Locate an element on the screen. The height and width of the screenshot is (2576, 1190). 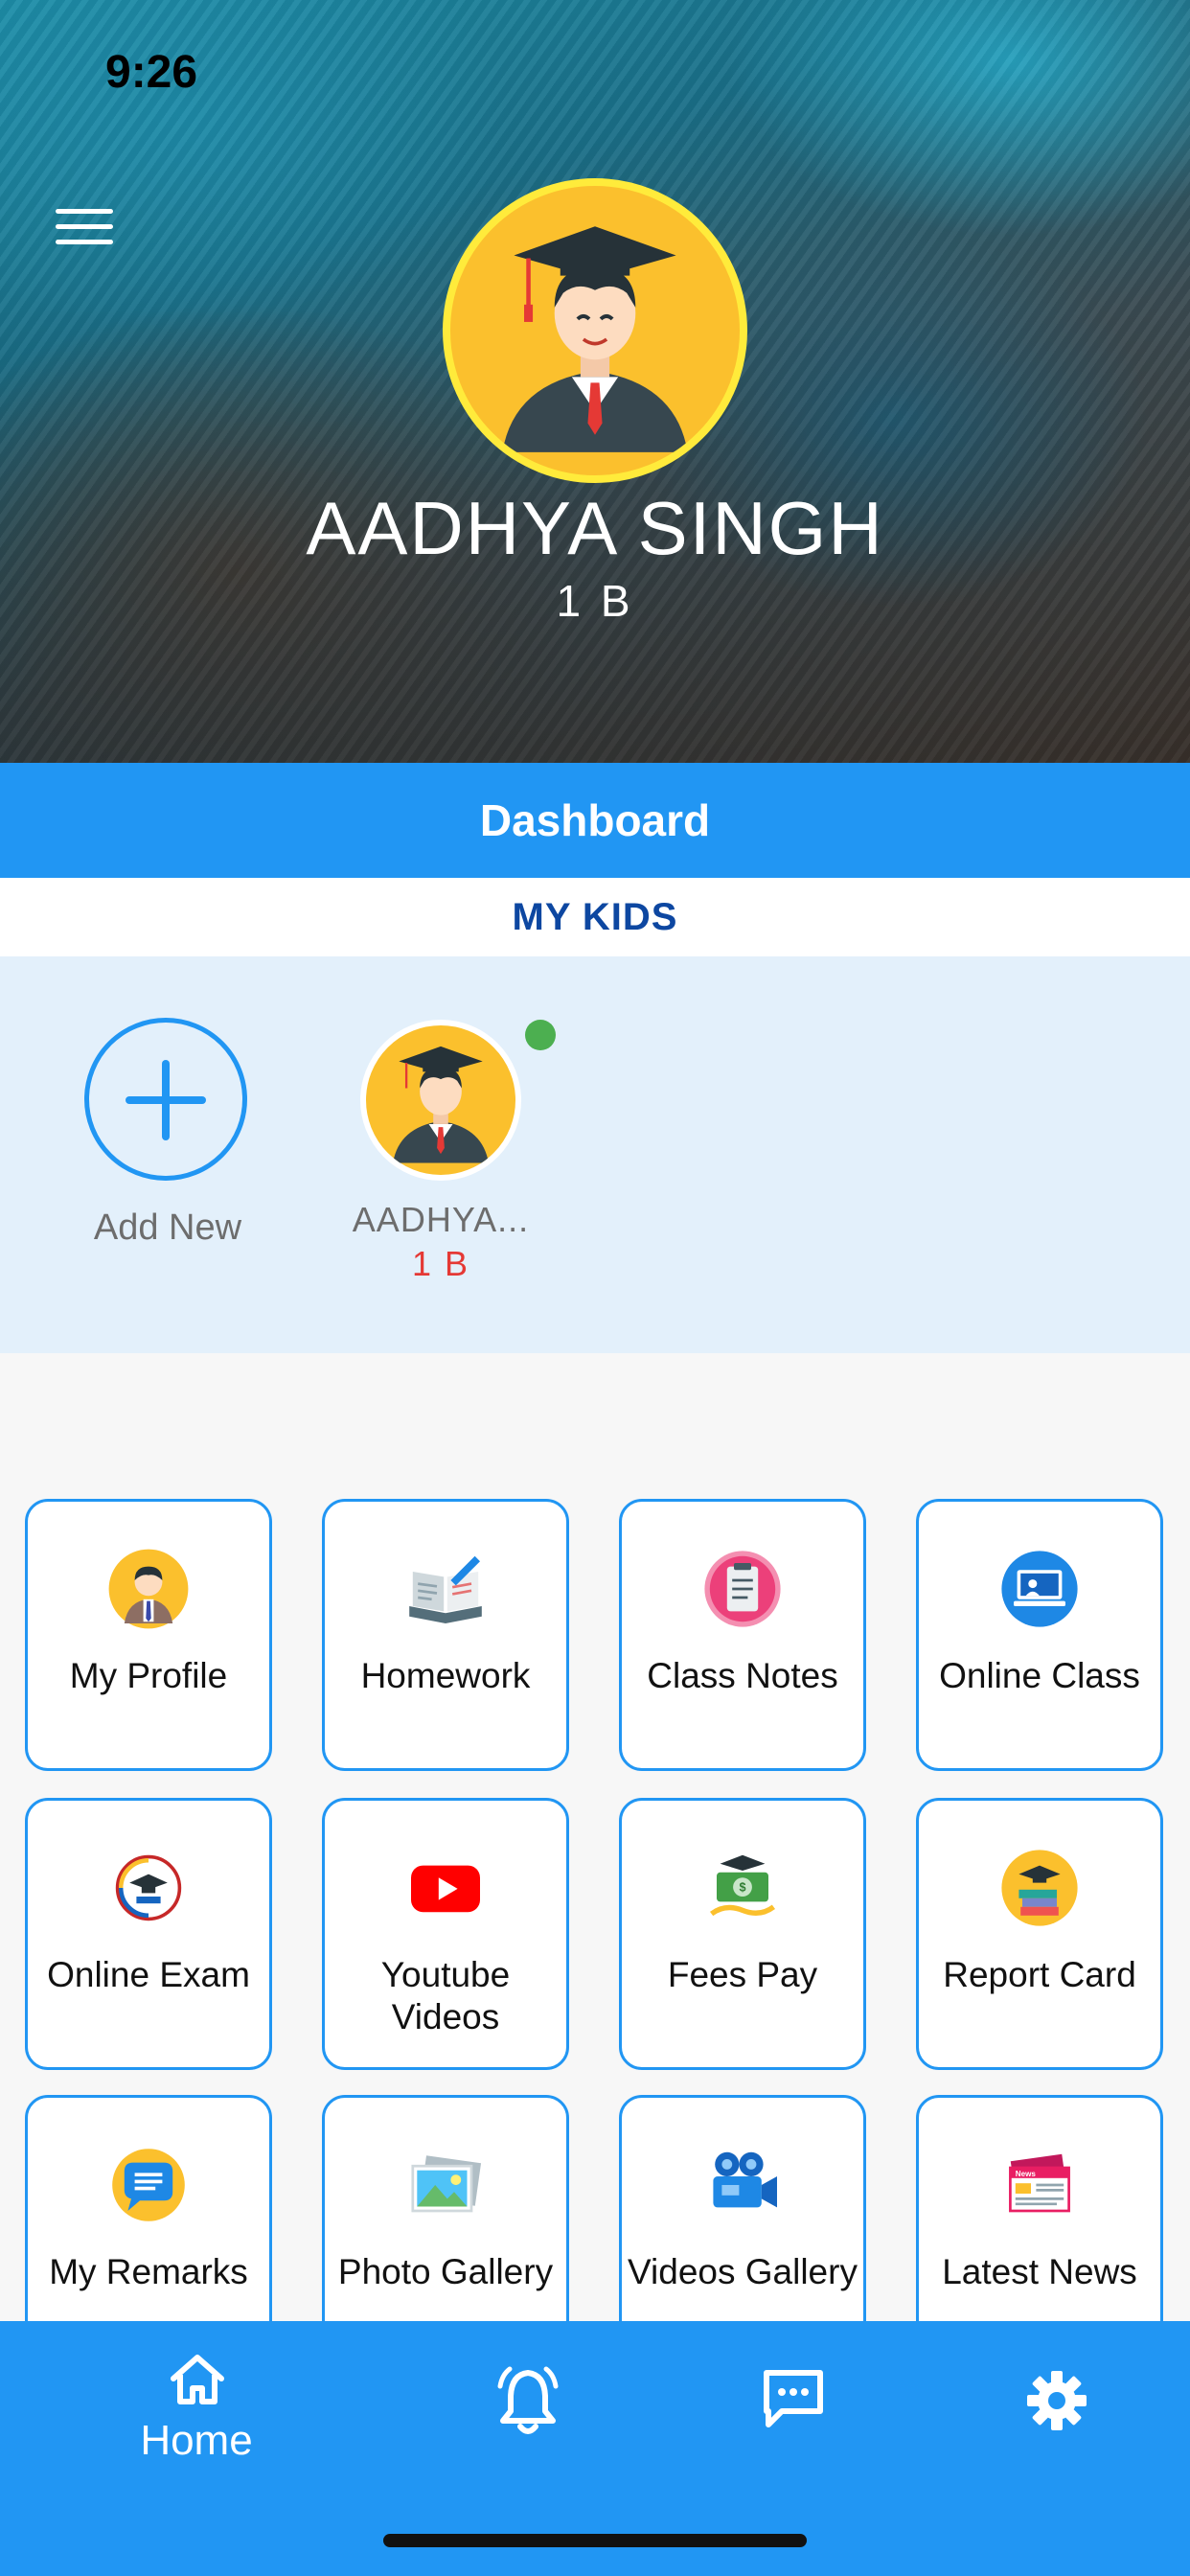
tile-label: My Remarks is located at coordinates (148, 2271).